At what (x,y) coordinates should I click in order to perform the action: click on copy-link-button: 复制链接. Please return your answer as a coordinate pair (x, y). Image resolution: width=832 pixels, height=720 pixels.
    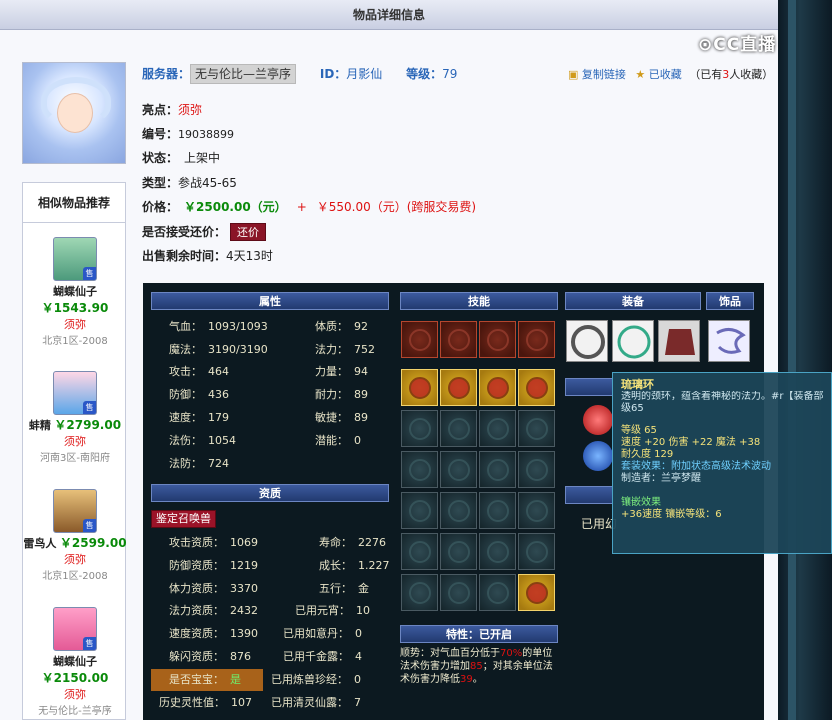
    Looking at the image, I should click on (604, 74).